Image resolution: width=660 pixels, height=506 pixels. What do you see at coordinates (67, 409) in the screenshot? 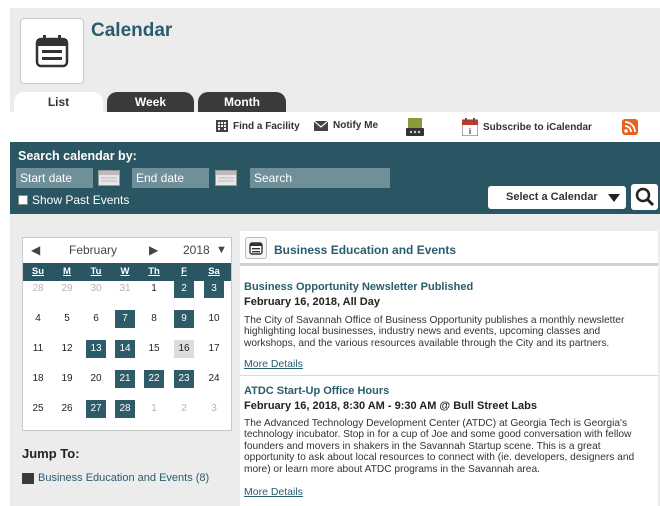
I see `calendar-day: 26` at bounding box center [67, 409].